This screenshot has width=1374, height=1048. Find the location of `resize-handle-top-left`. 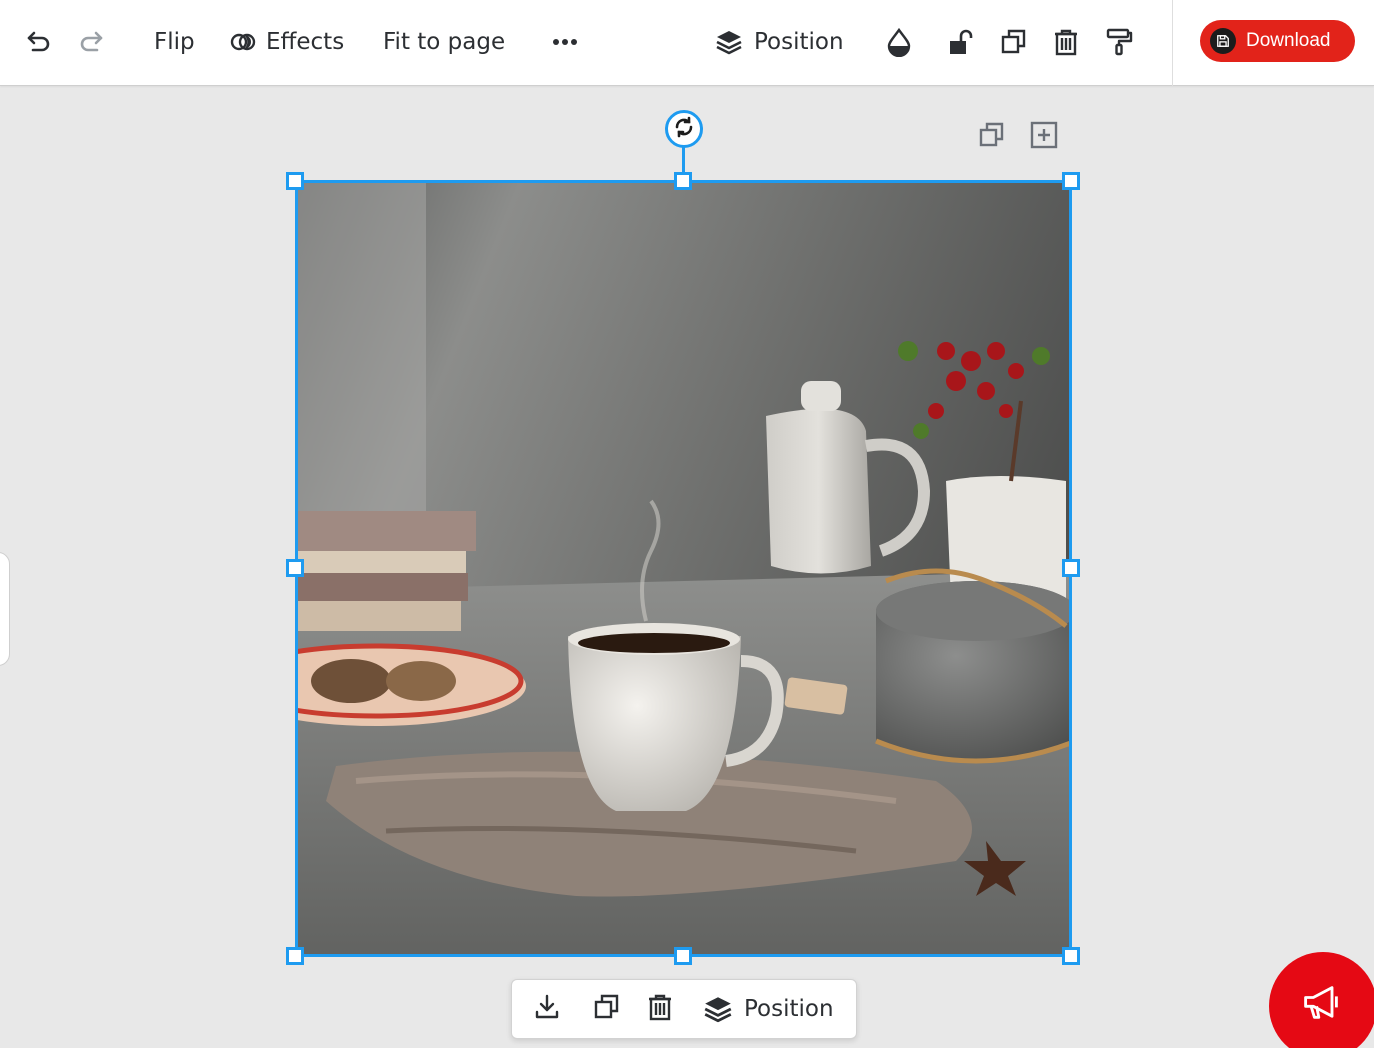

resize-handle-top-left is located at coordinates (295, 181).